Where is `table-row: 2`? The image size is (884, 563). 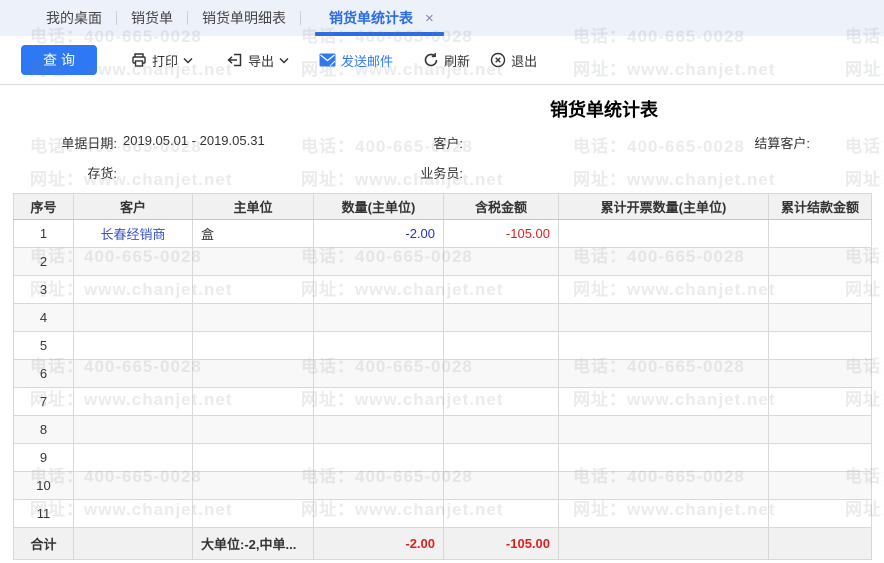 table-row: 2 is located at coordinates (442, 261).